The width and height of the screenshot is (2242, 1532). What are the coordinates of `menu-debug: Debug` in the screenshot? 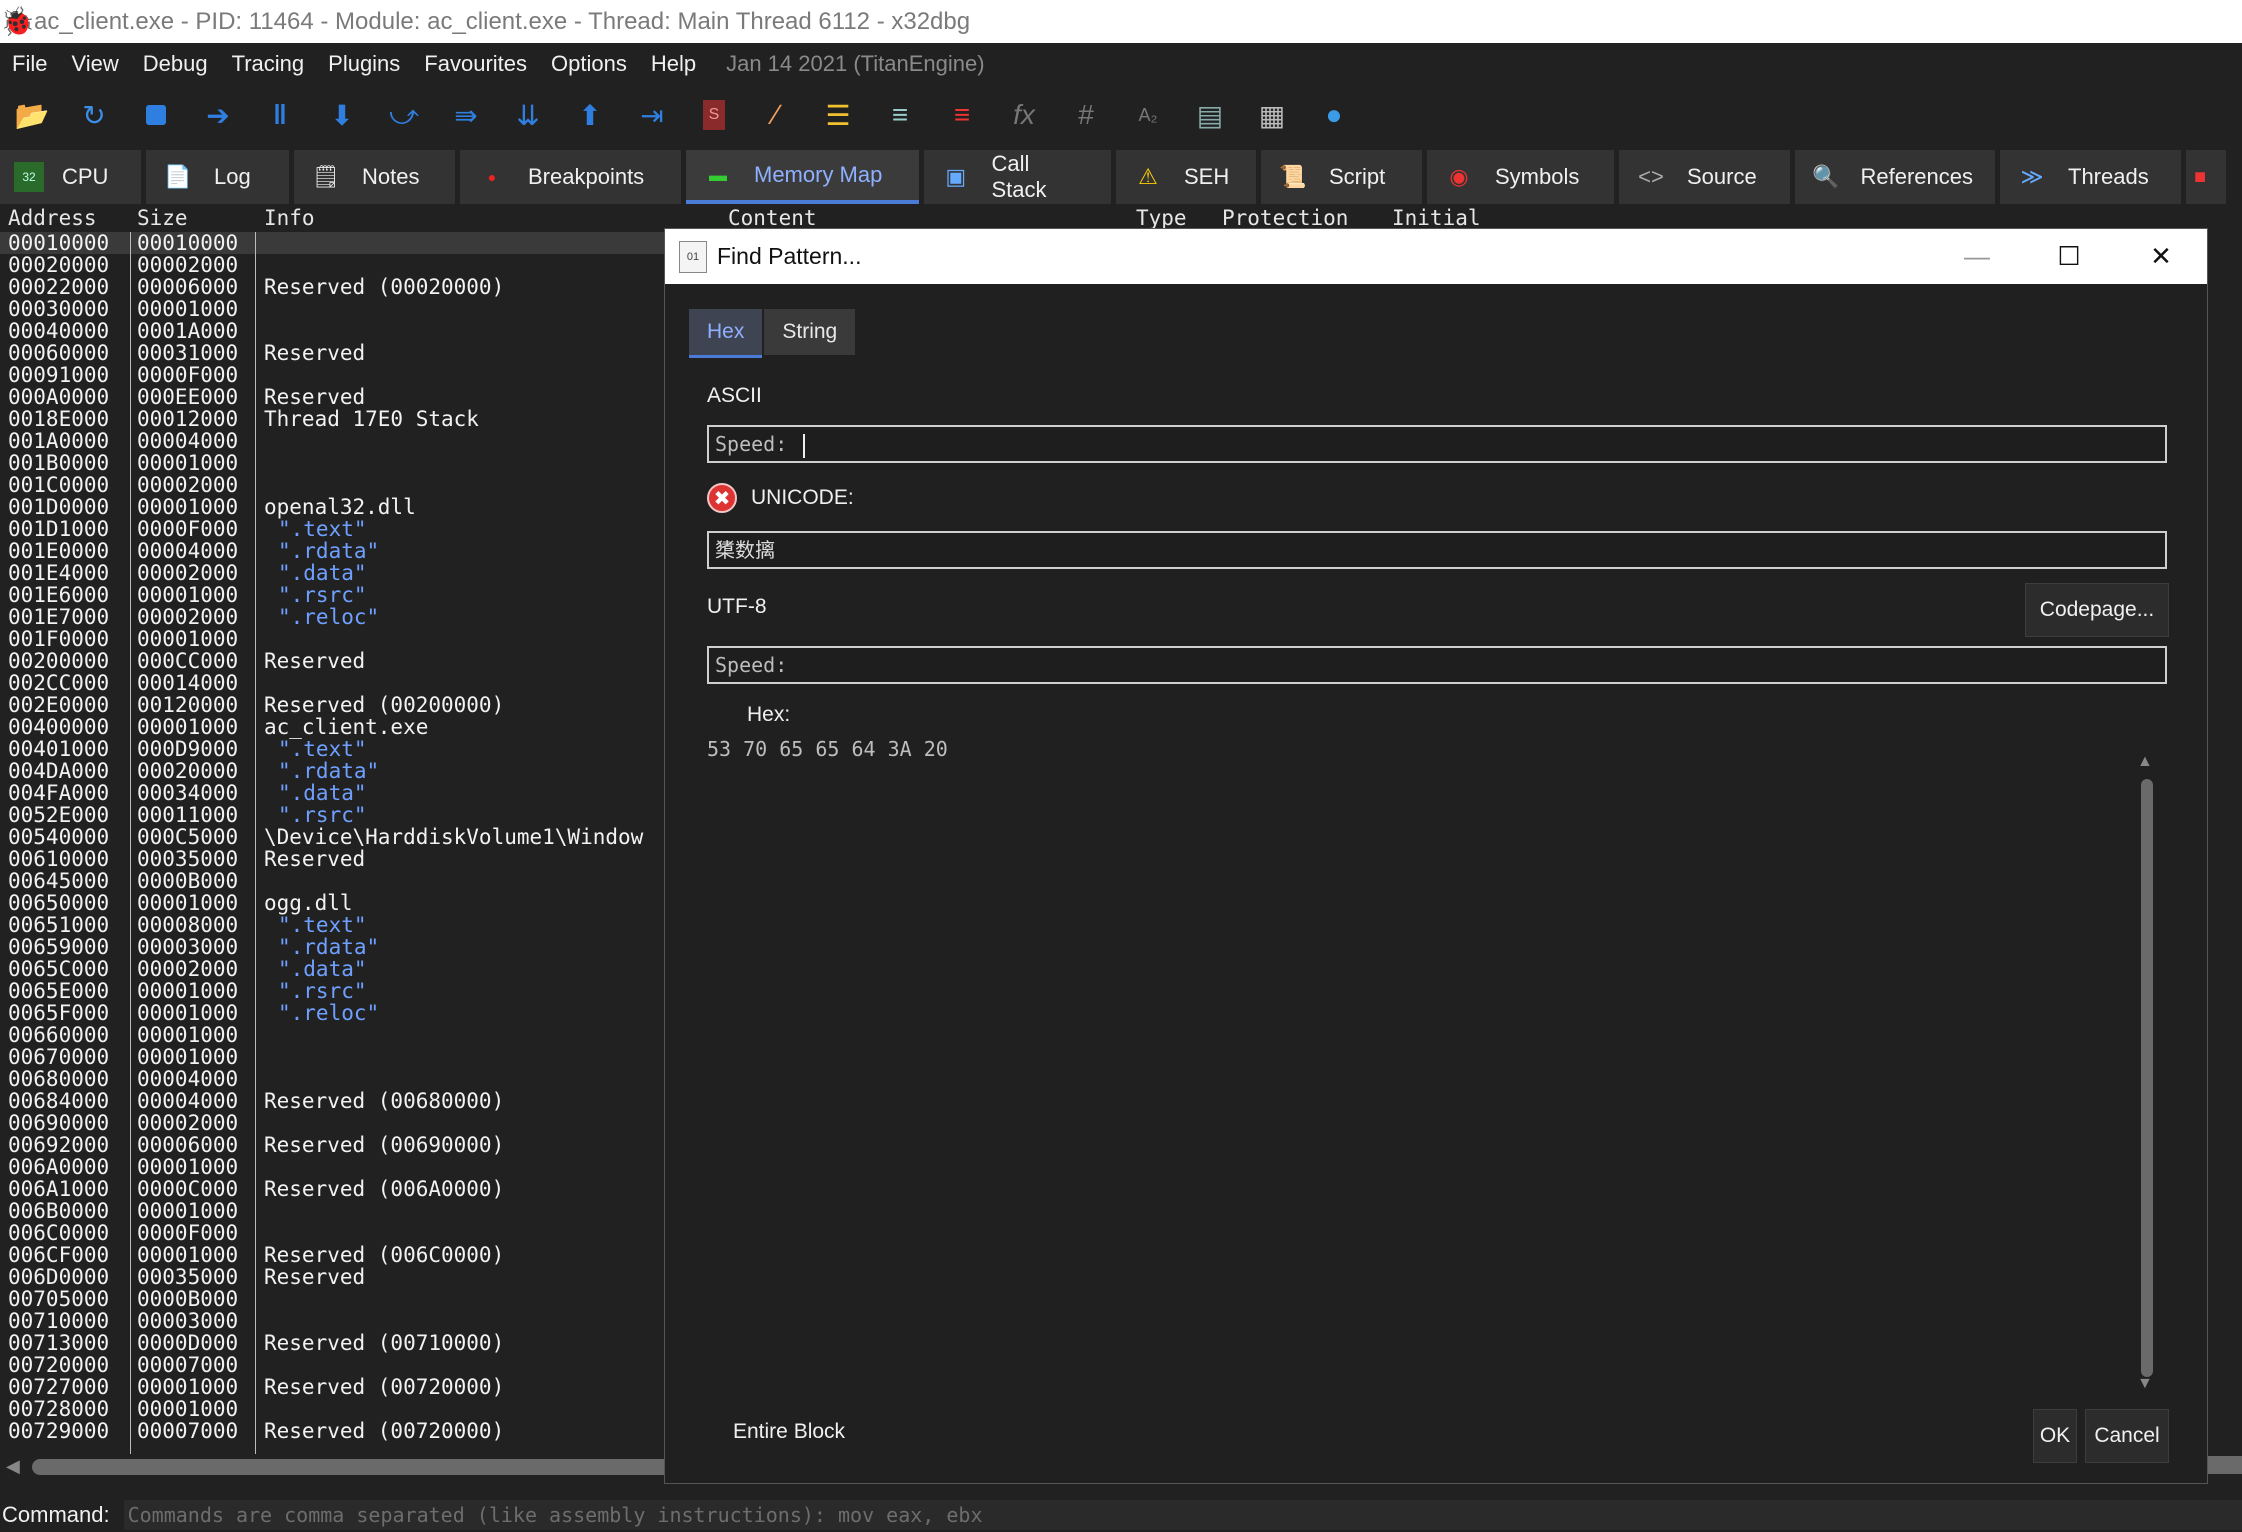 It's located at (175, 64).